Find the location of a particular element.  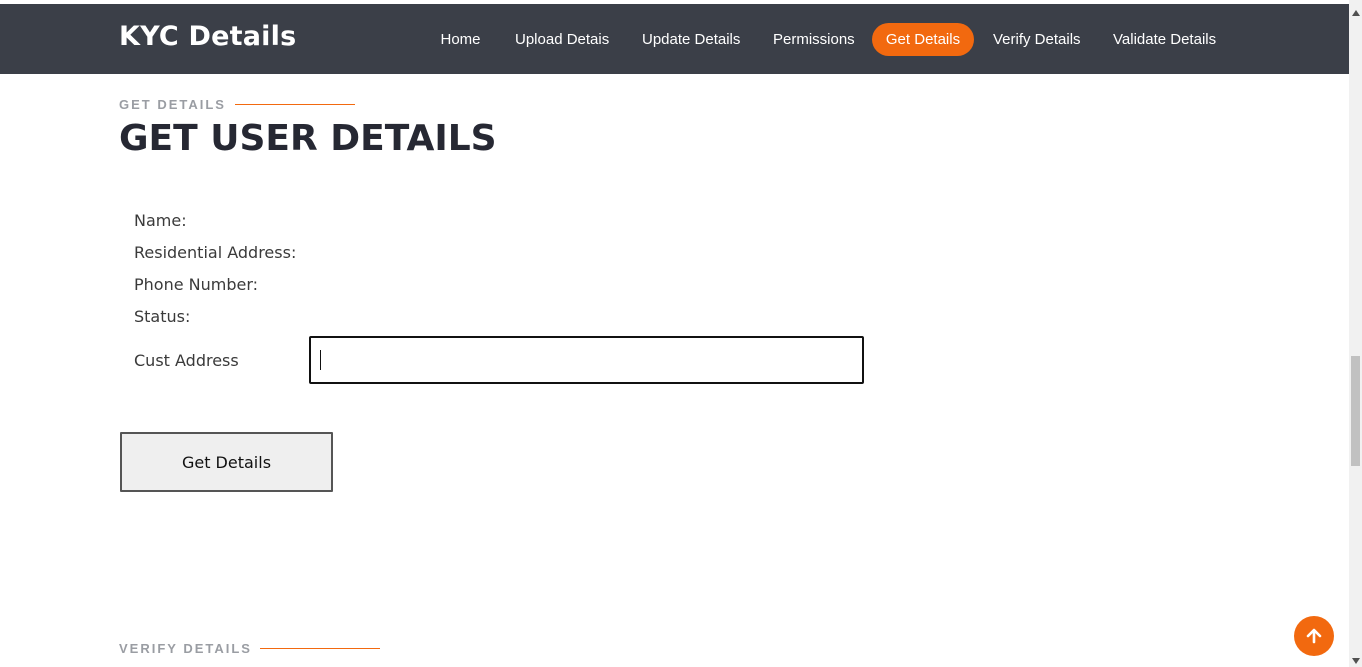

arrow-up-icon is located at coordinates (1314, 636).